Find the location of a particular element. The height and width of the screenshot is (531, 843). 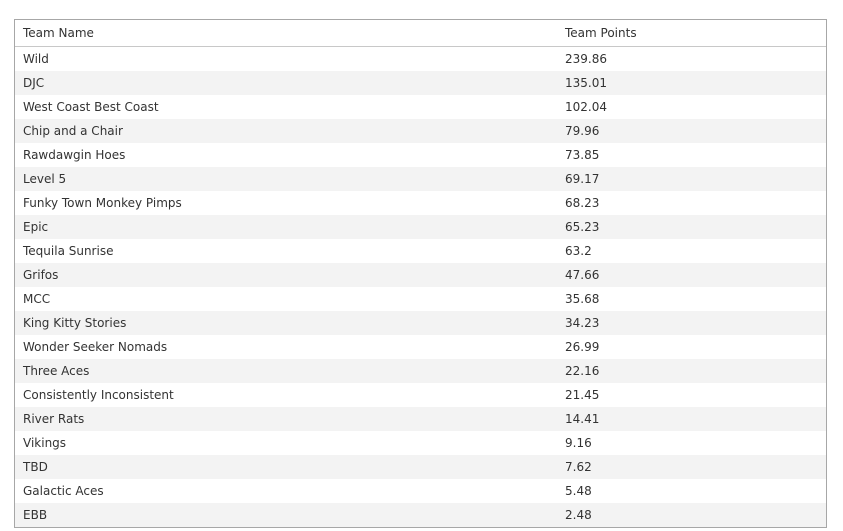

team-name-cell: Galactic Aces is located at coordinates (286, 490).